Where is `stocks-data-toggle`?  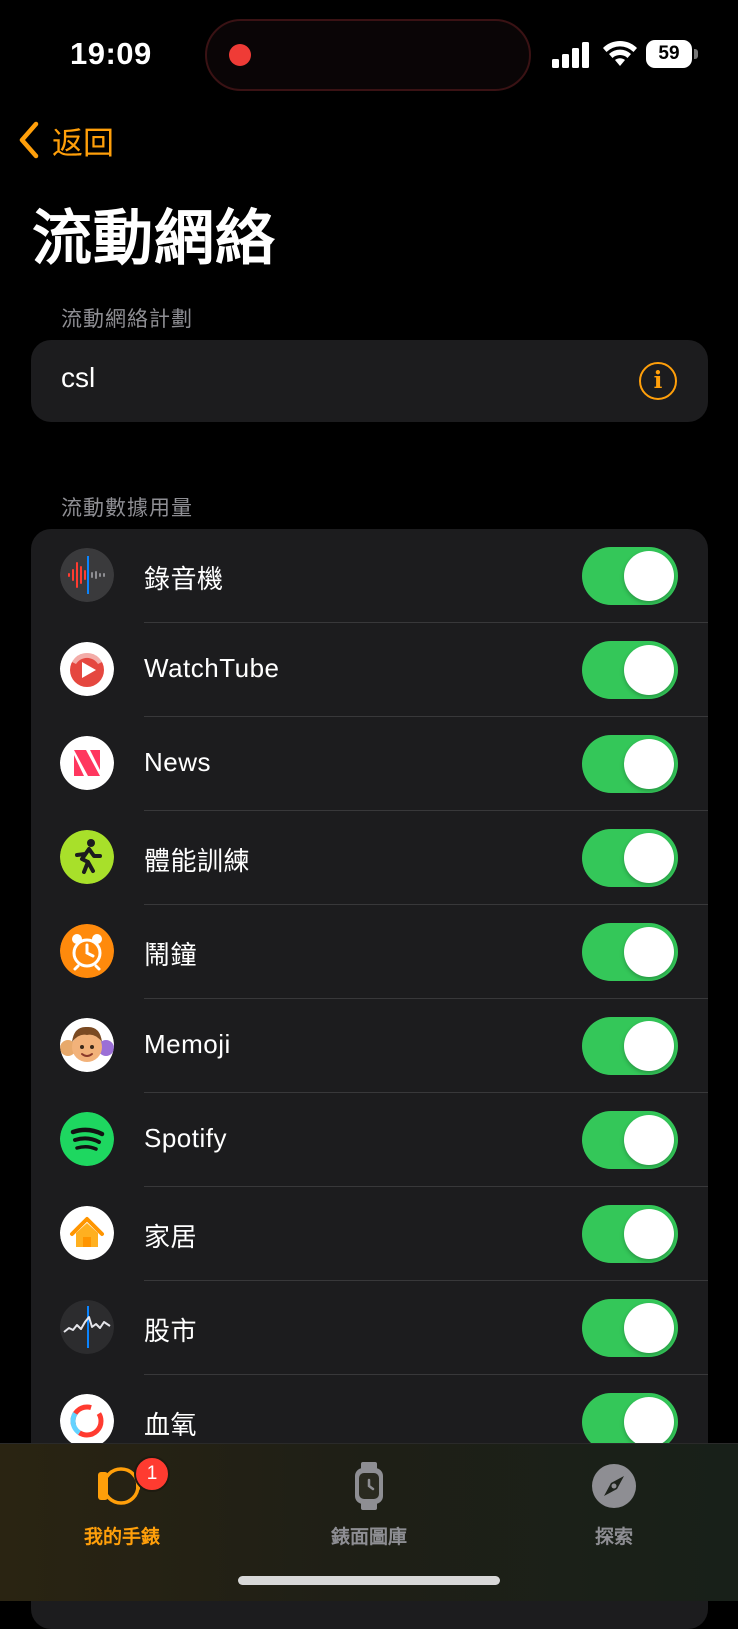 stocks-data-toggle is located at coordinates (630, 1328).